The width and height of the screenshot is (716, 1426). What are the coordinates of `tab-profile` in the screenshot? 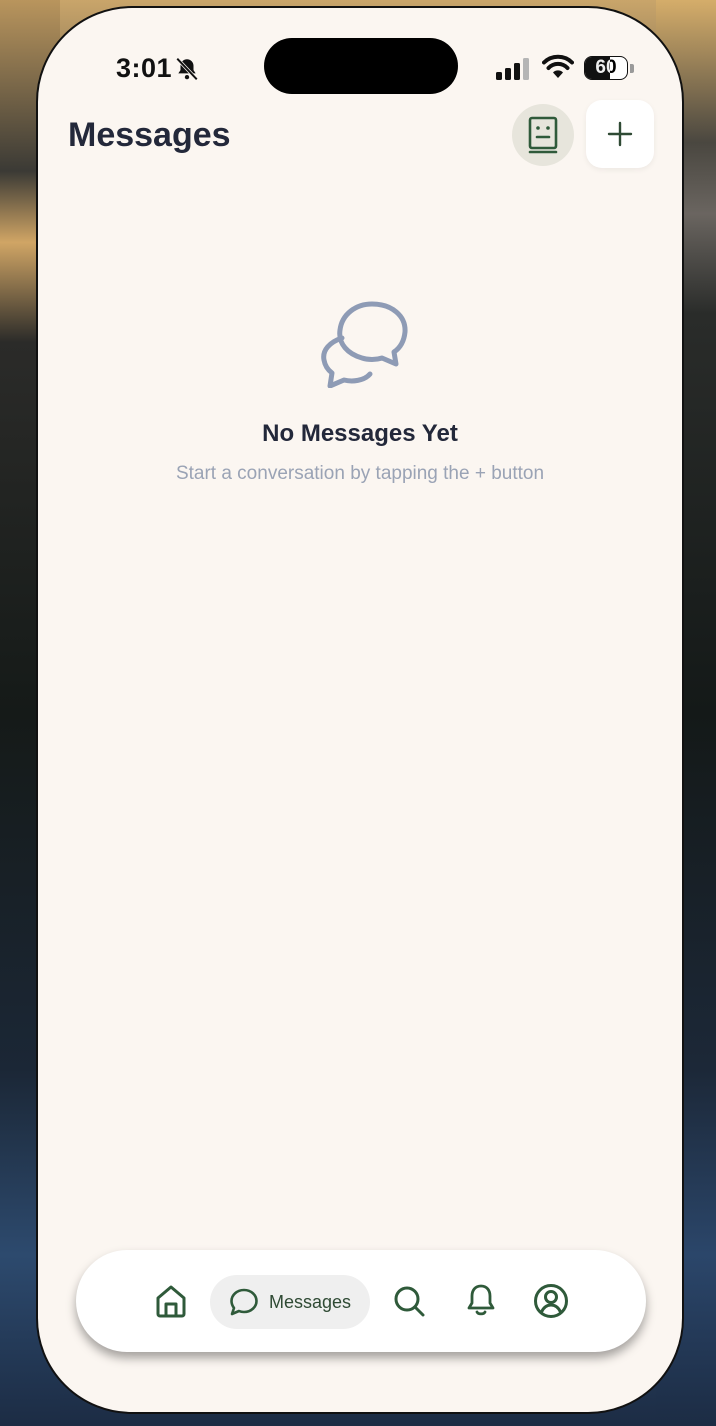 It's located at (551, 1301).